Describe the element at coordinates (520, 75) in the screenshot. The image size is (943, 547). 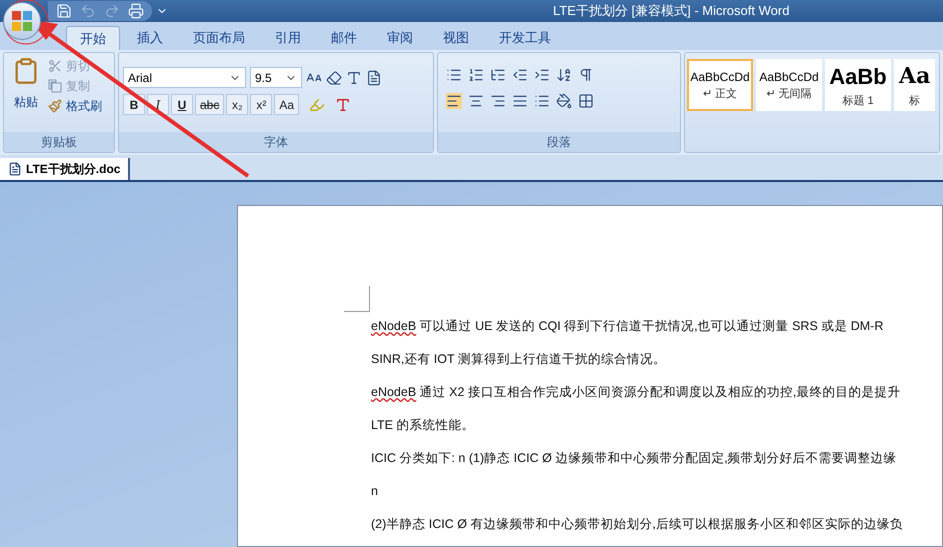
I see `decrease-indent-icon` at that location.